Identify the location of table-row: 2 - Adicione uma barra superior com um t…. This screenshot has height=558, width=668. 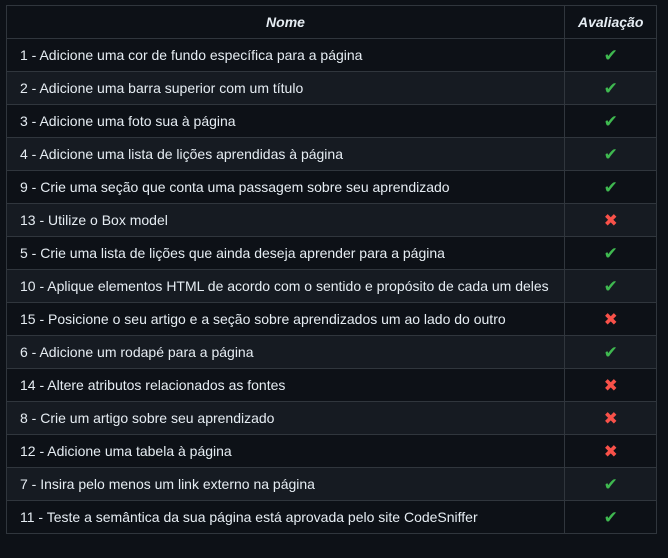
(332, 88).